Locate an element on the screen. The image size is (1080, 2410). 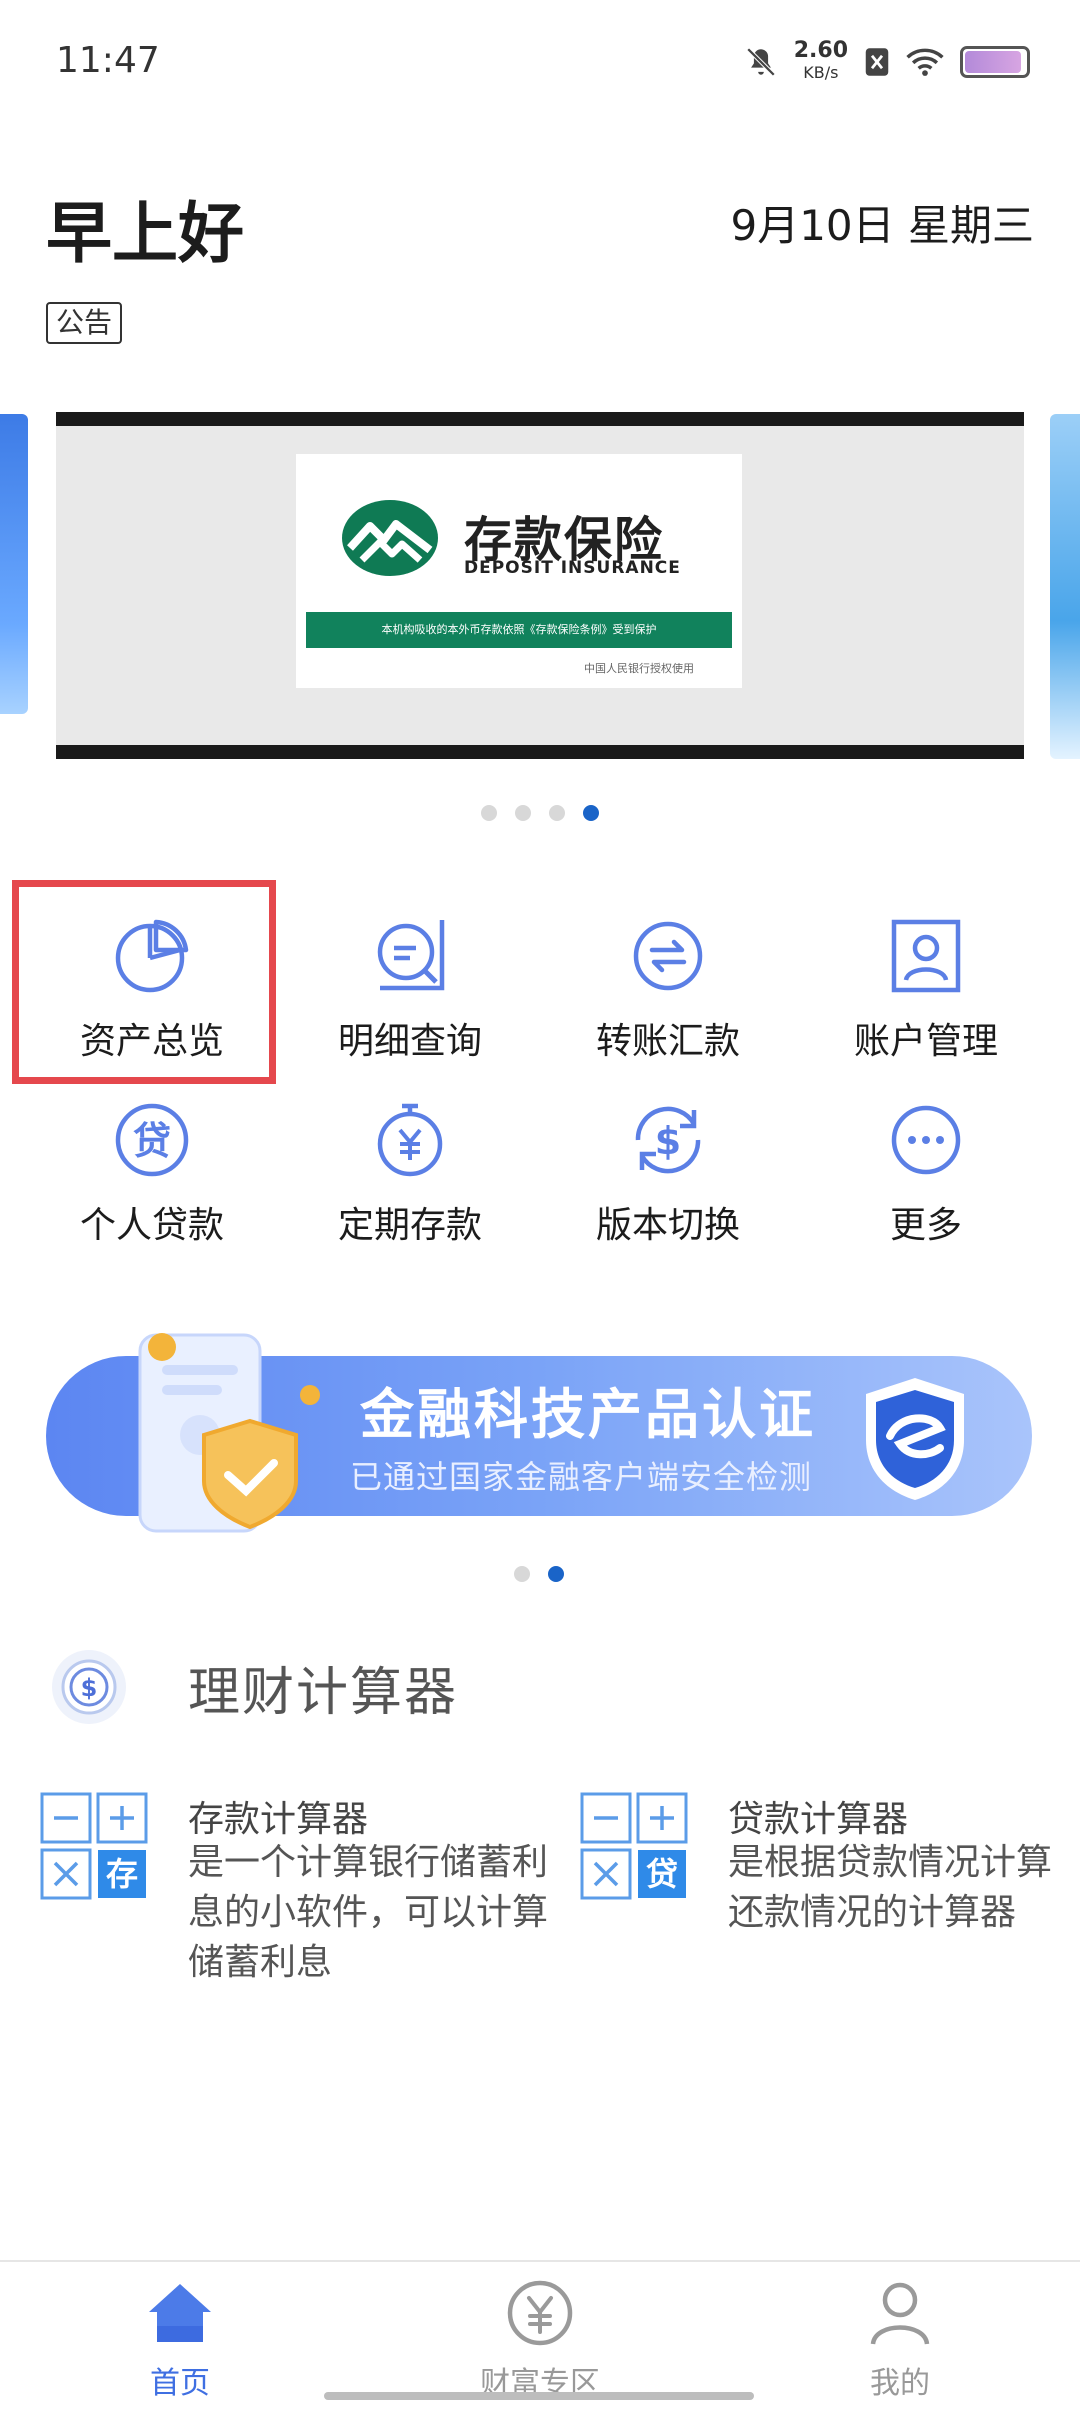
carousel-prev-slide is located at coordinates (14, 564).